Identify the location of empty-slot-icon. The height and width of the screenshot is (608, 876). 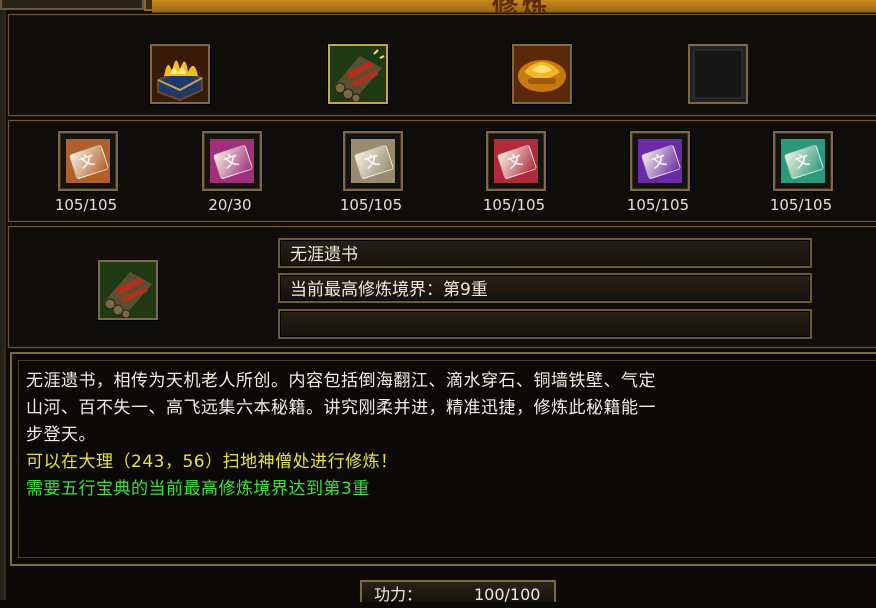
(718, 74).